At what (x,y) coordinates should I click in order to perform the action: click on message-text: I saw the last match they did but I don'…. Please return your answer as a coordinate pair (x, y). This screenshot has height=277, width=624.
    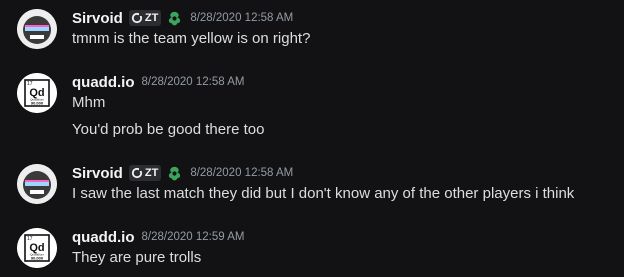
    Looking at the image, I should click on (323, 193).